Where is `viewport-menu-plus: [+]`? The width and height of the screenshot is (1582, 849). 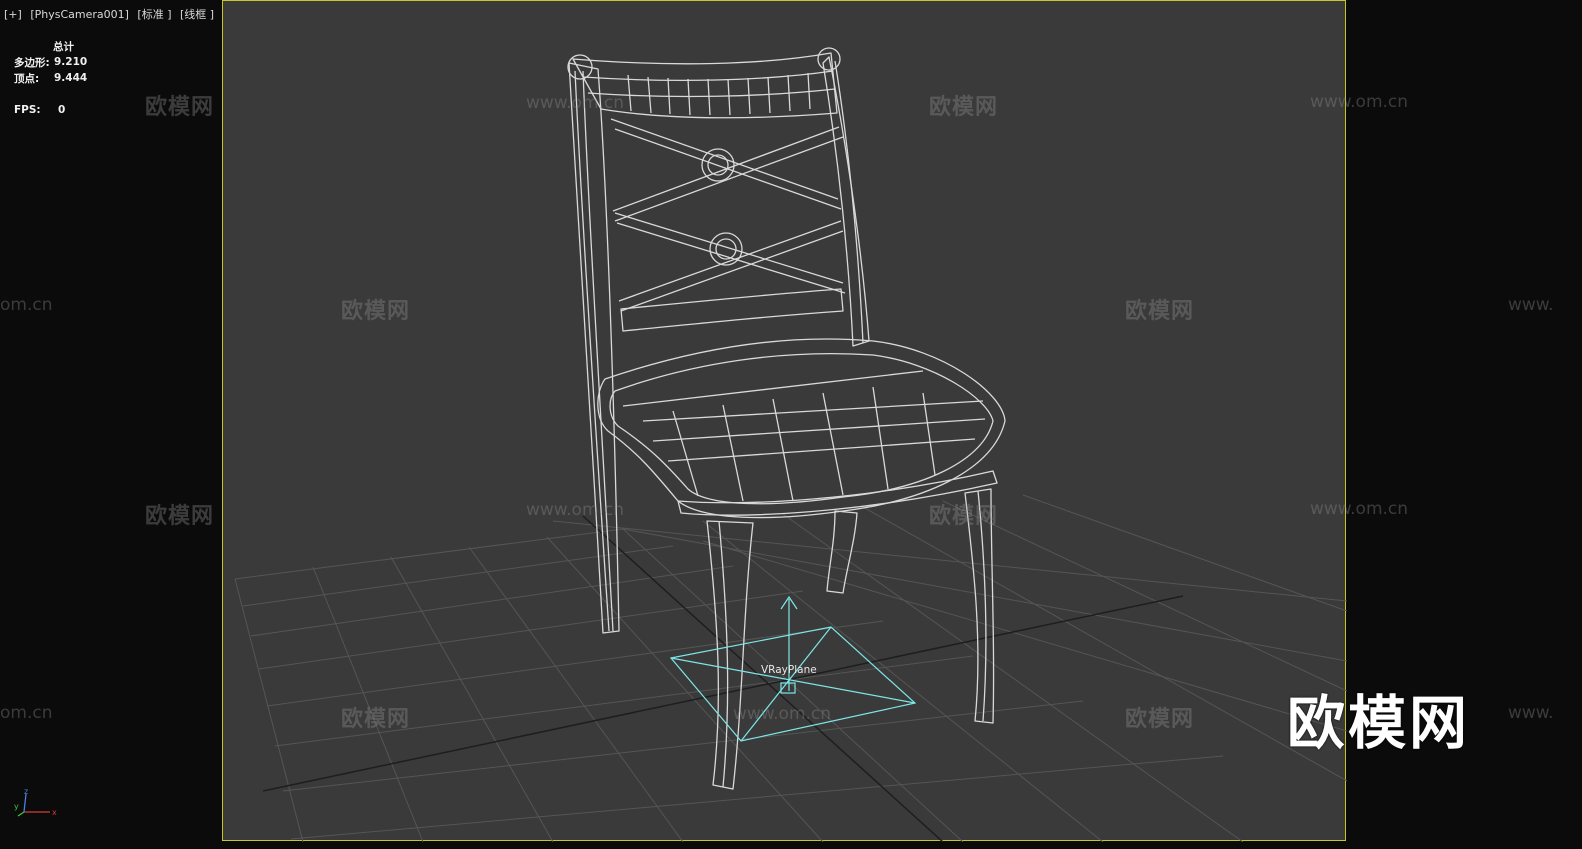 viewport-menu-plus: [+] is located at coordinates (13, 14).